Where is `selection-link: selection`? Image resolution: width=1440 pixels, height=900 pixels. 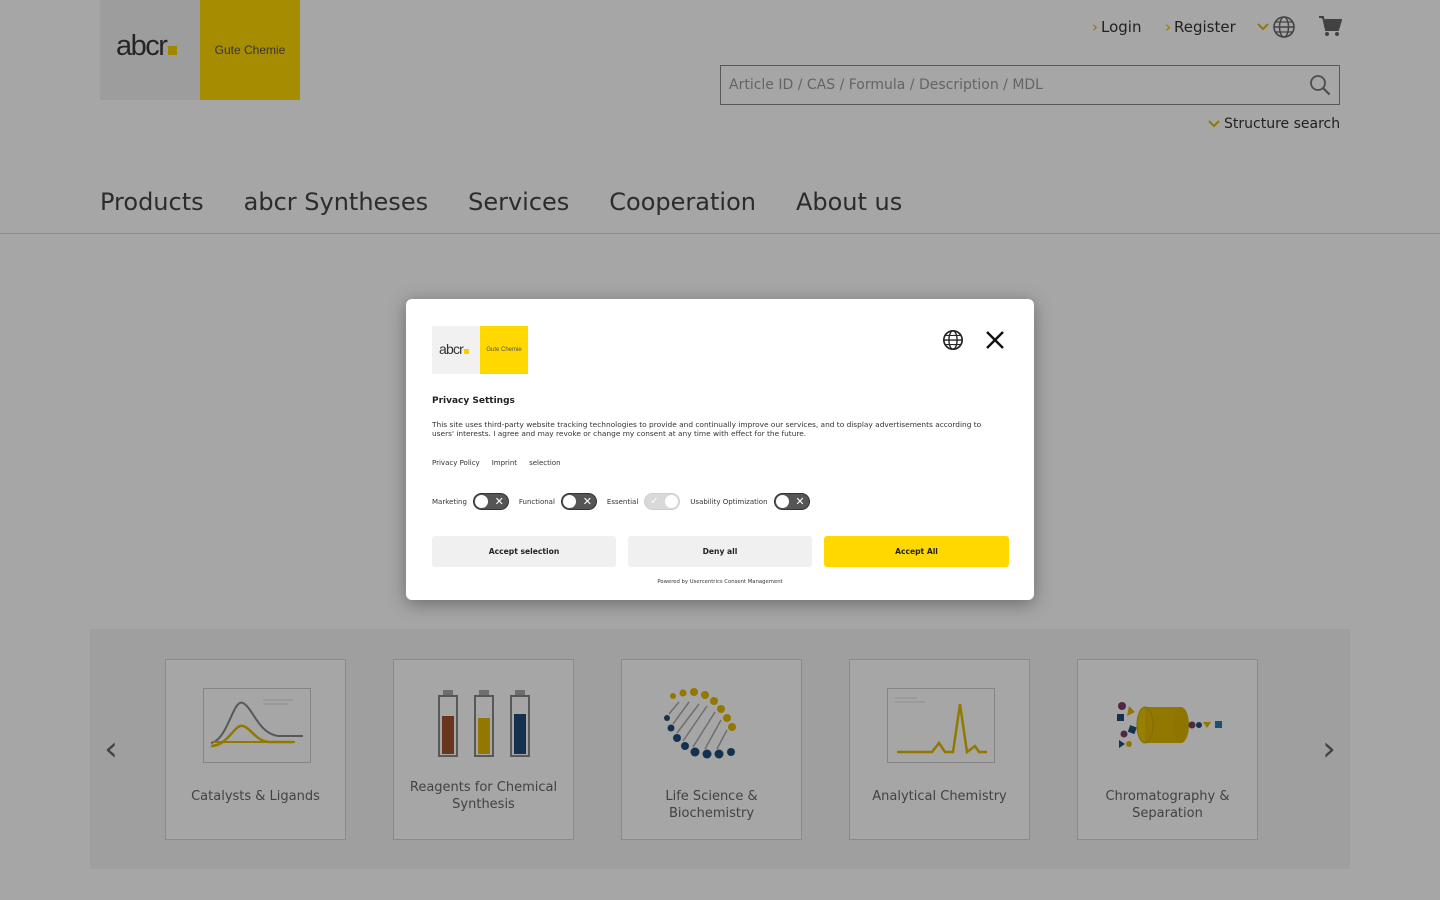
selection-link: selection is located at coordinates (544, 463).